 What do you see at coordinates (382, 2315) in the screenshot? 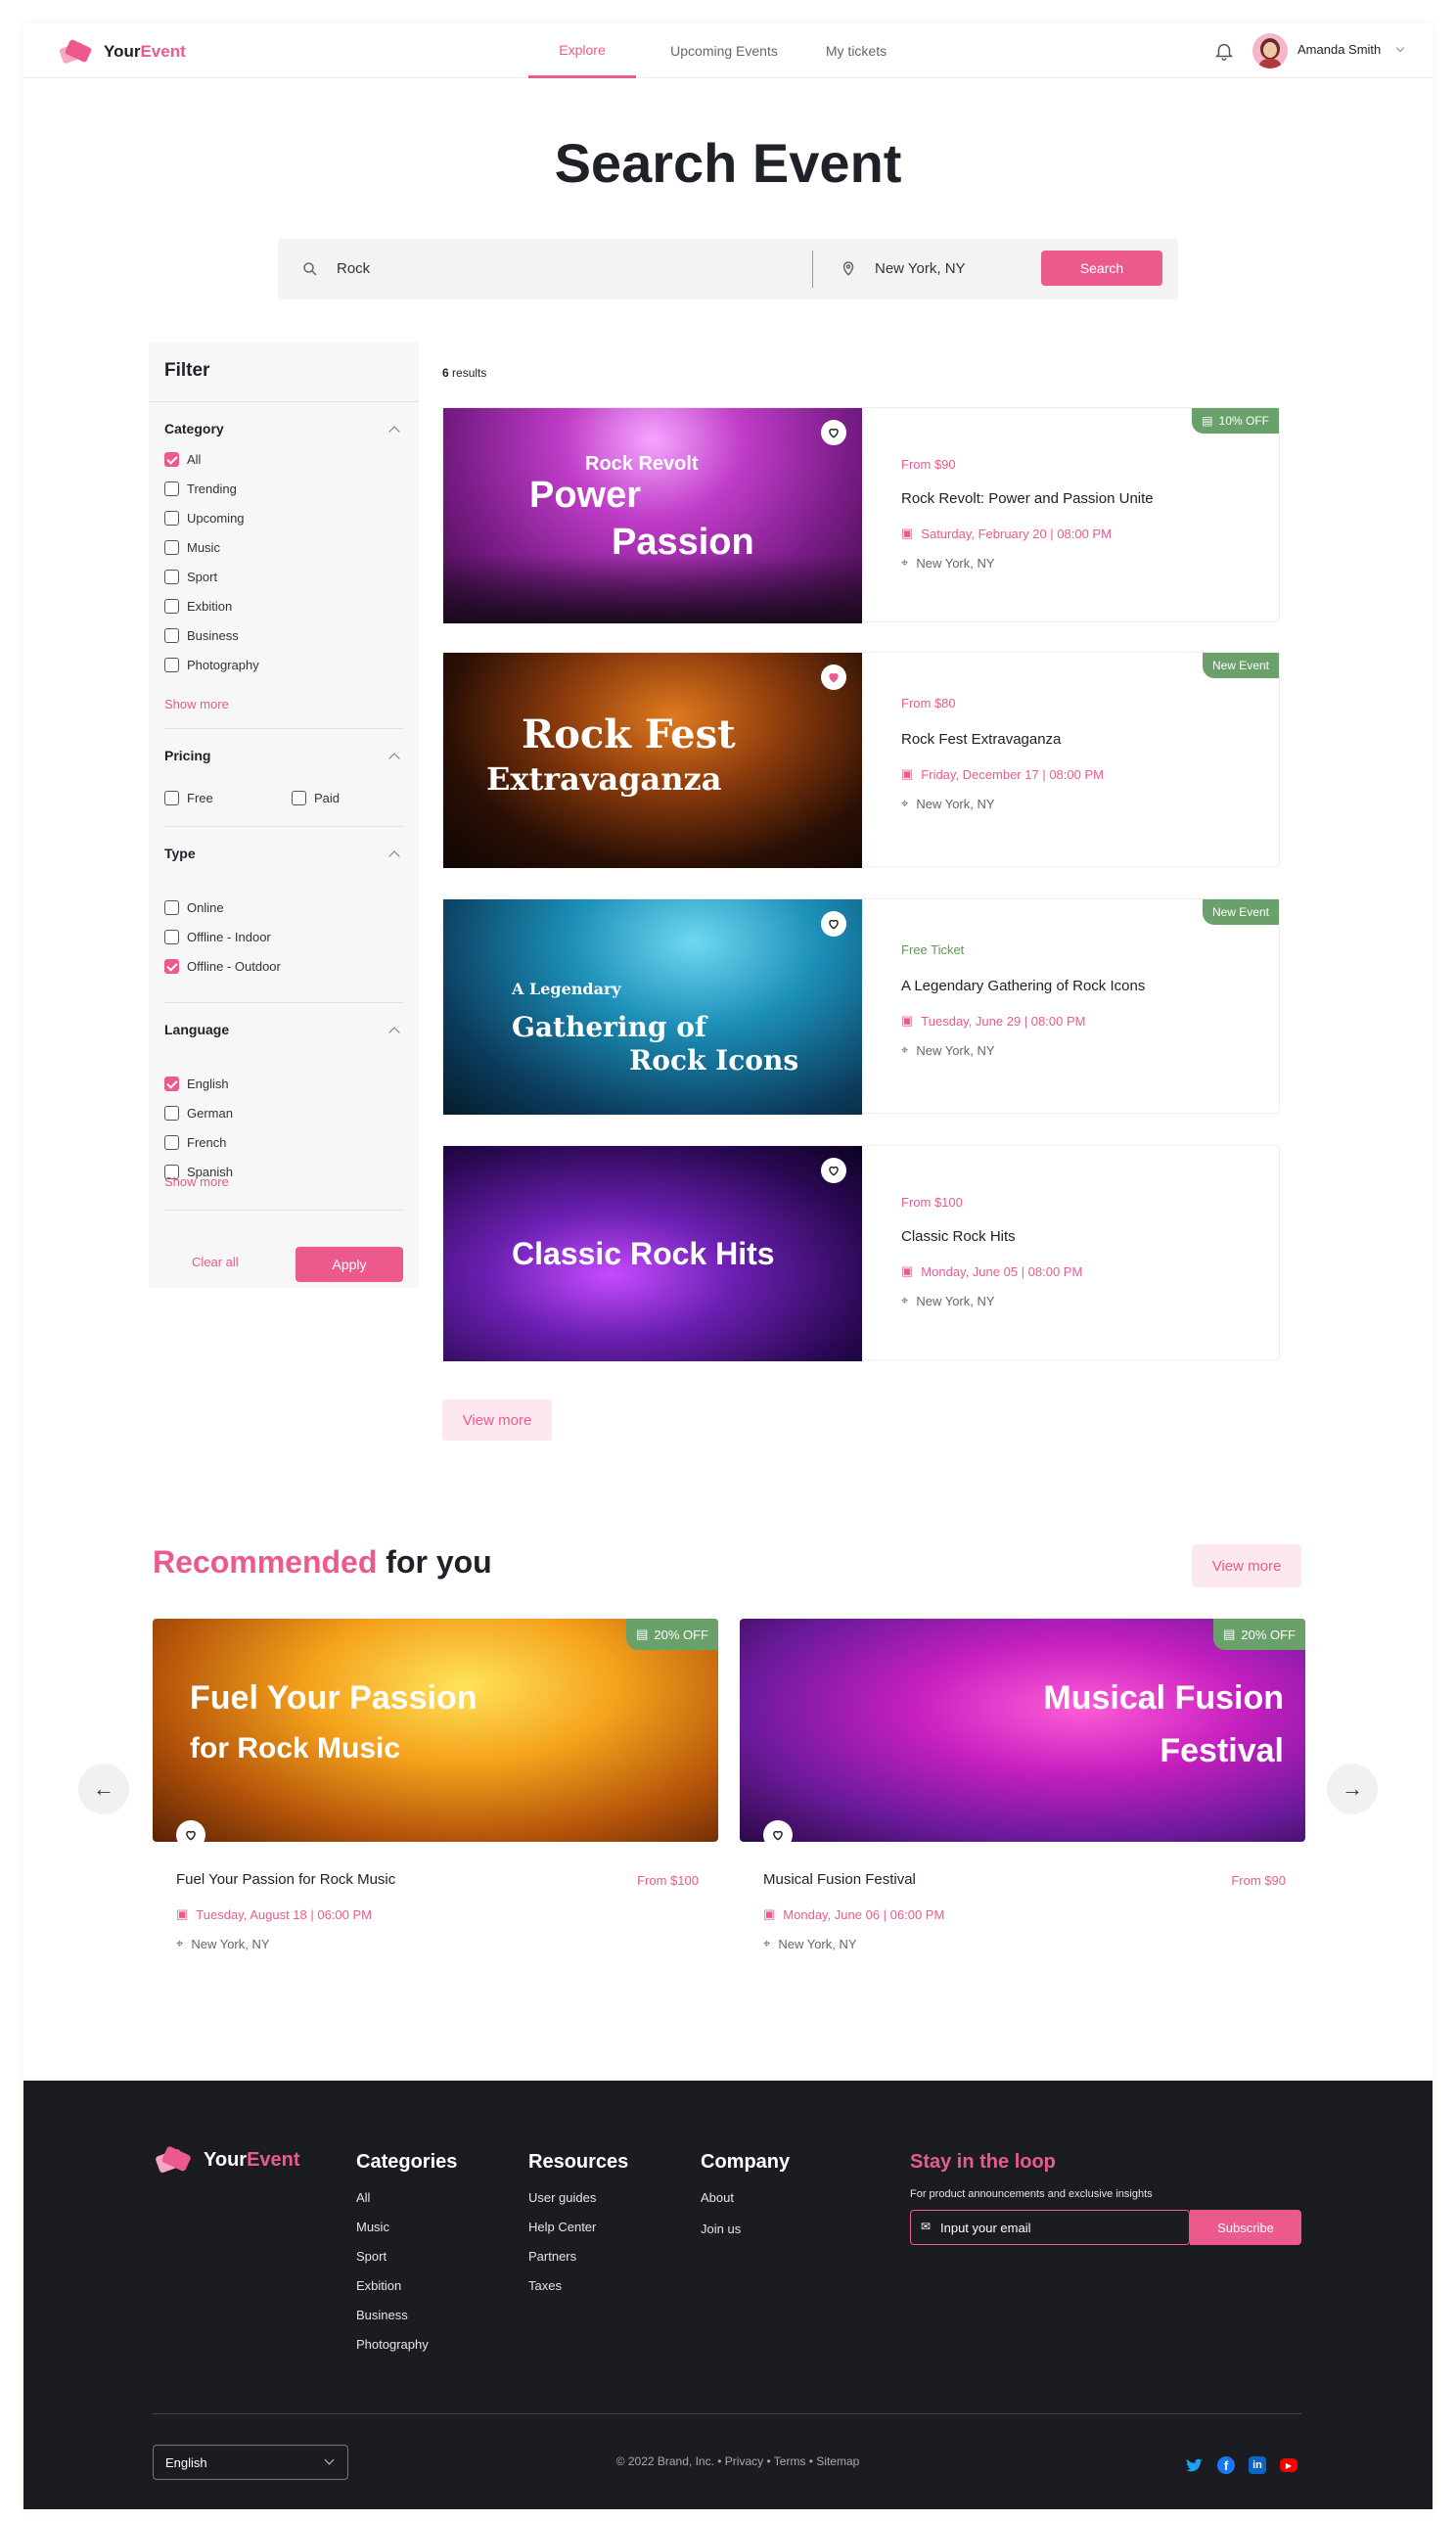
I see `footer-link: Business` at bounding box center [382, 2315].